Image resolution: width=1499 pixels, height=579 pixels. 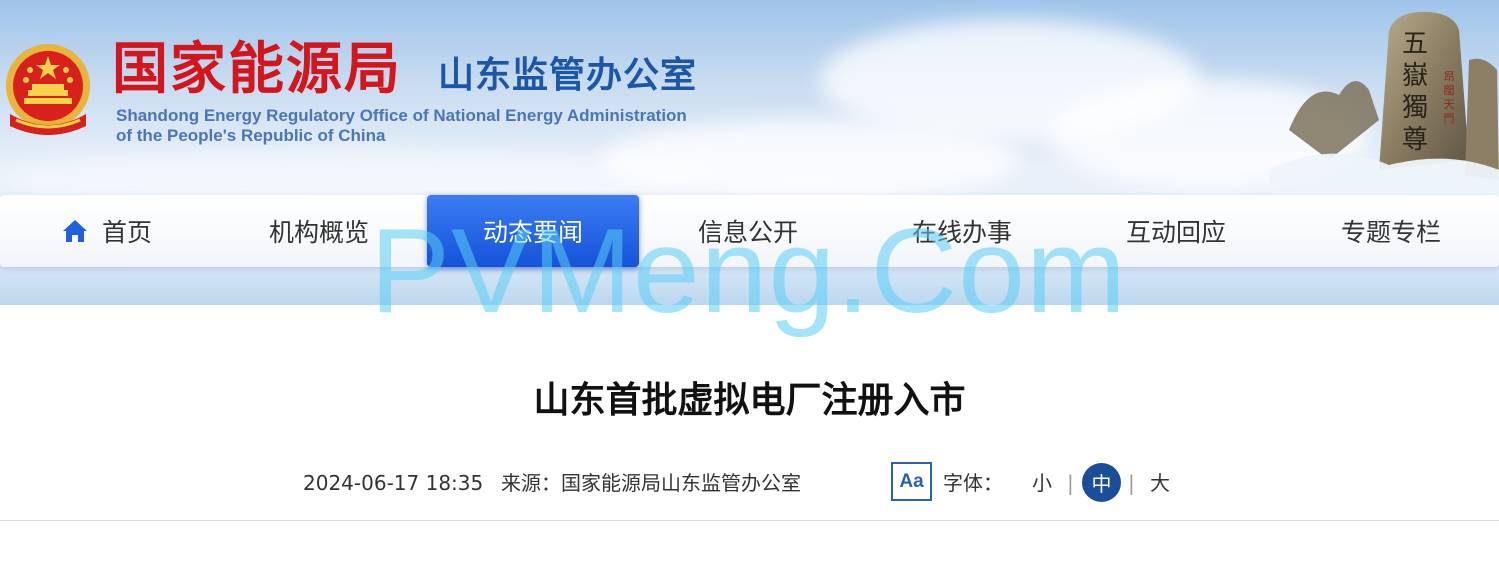 I want to click on nav-item-label: 首页, so click(x=126, y=232).